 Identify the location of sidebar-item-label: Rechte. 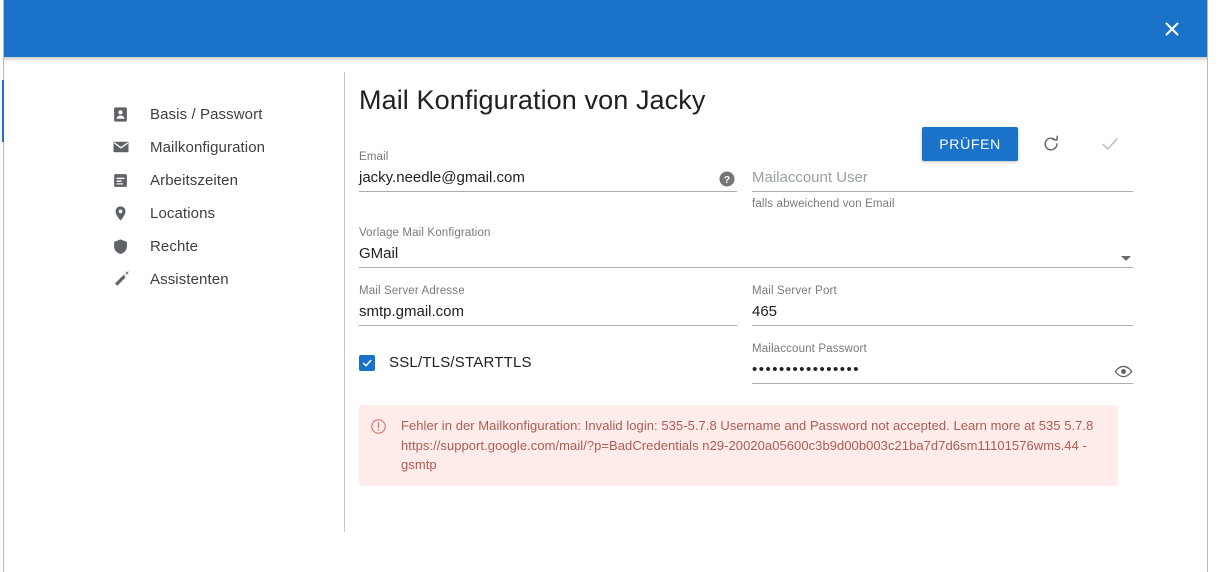
(174, 246).